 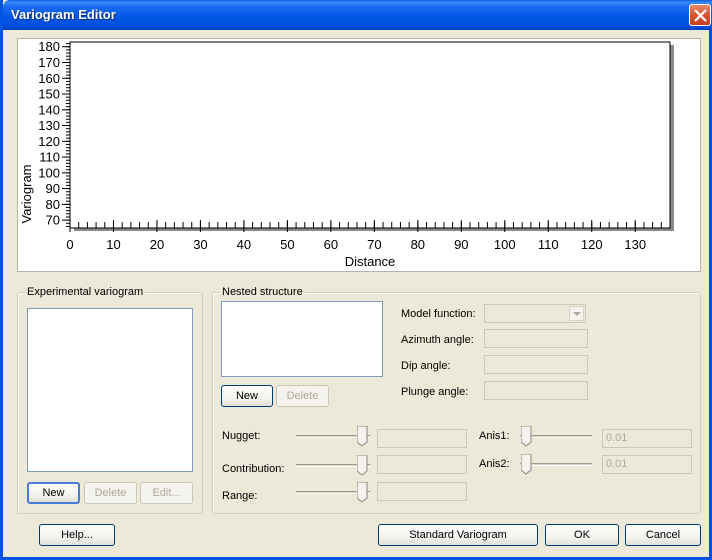 I want to click on x-tick-label: 100, so click(x=505, y=244).